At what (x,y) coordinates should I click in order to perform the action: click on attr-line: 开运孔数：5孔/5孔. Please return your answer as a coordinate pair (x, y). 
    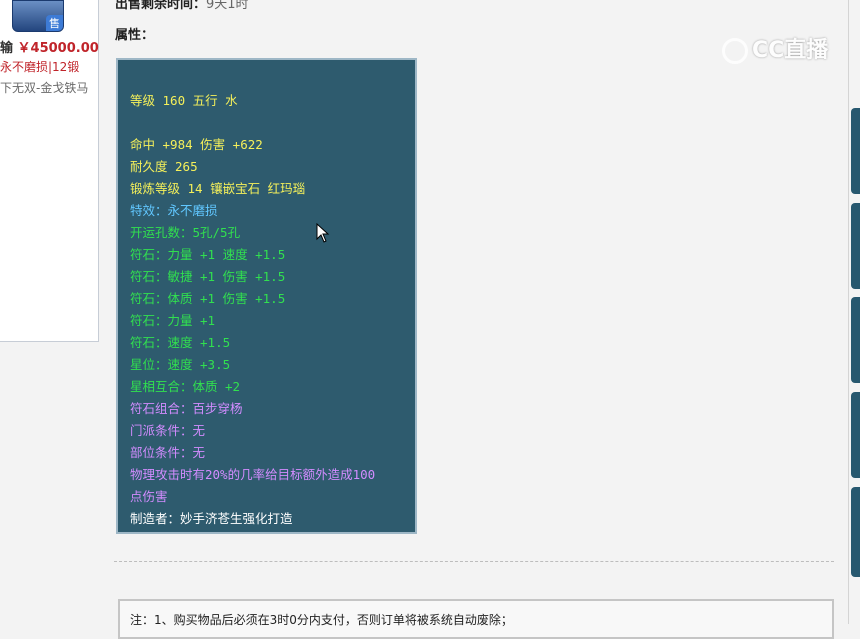
    Looking at the image, I should click on (185, 232).